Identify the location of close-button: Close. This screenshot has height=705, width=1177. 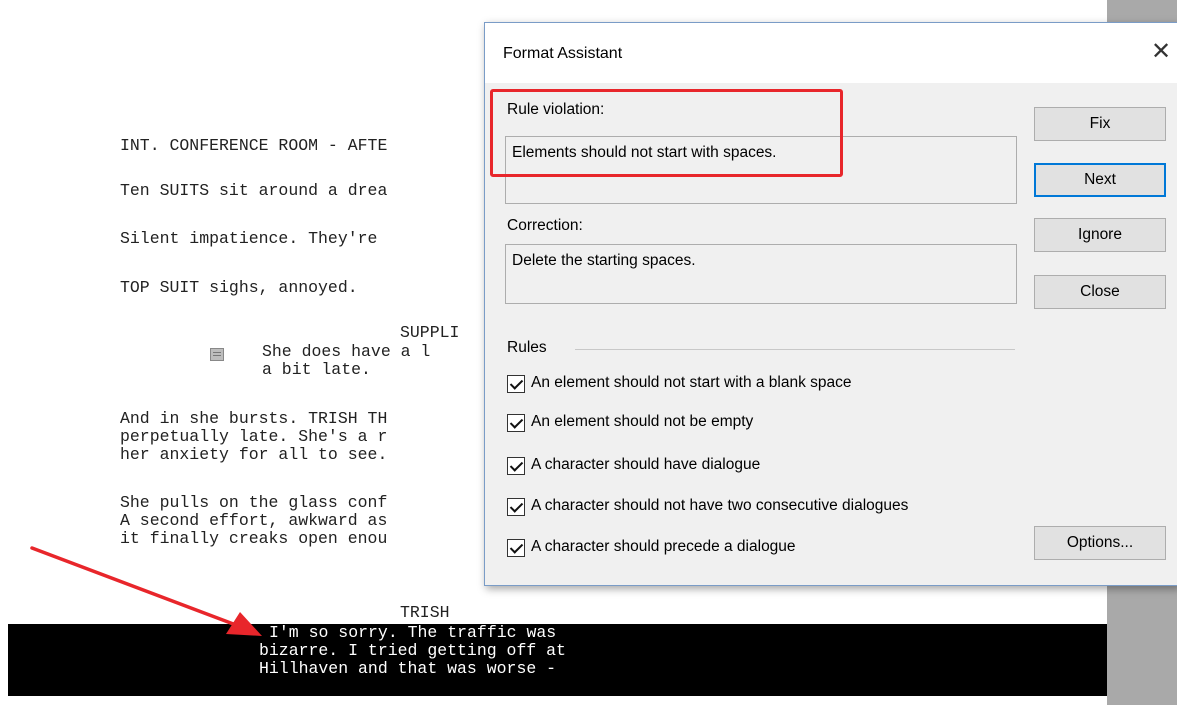
(1100, 292).